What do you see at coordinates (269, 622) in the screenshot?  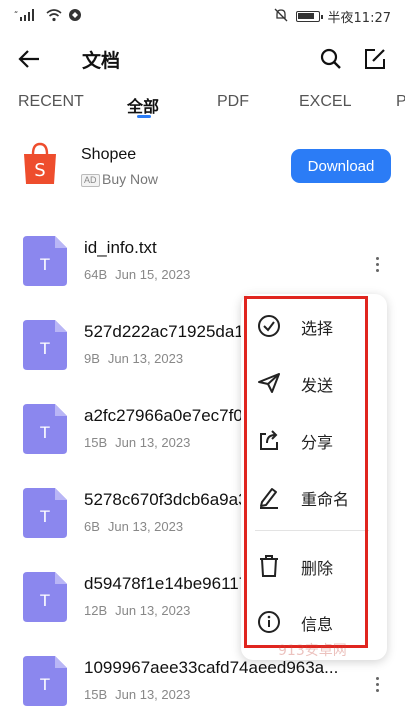 I see `info-icon` at bounding box center [269, 622].